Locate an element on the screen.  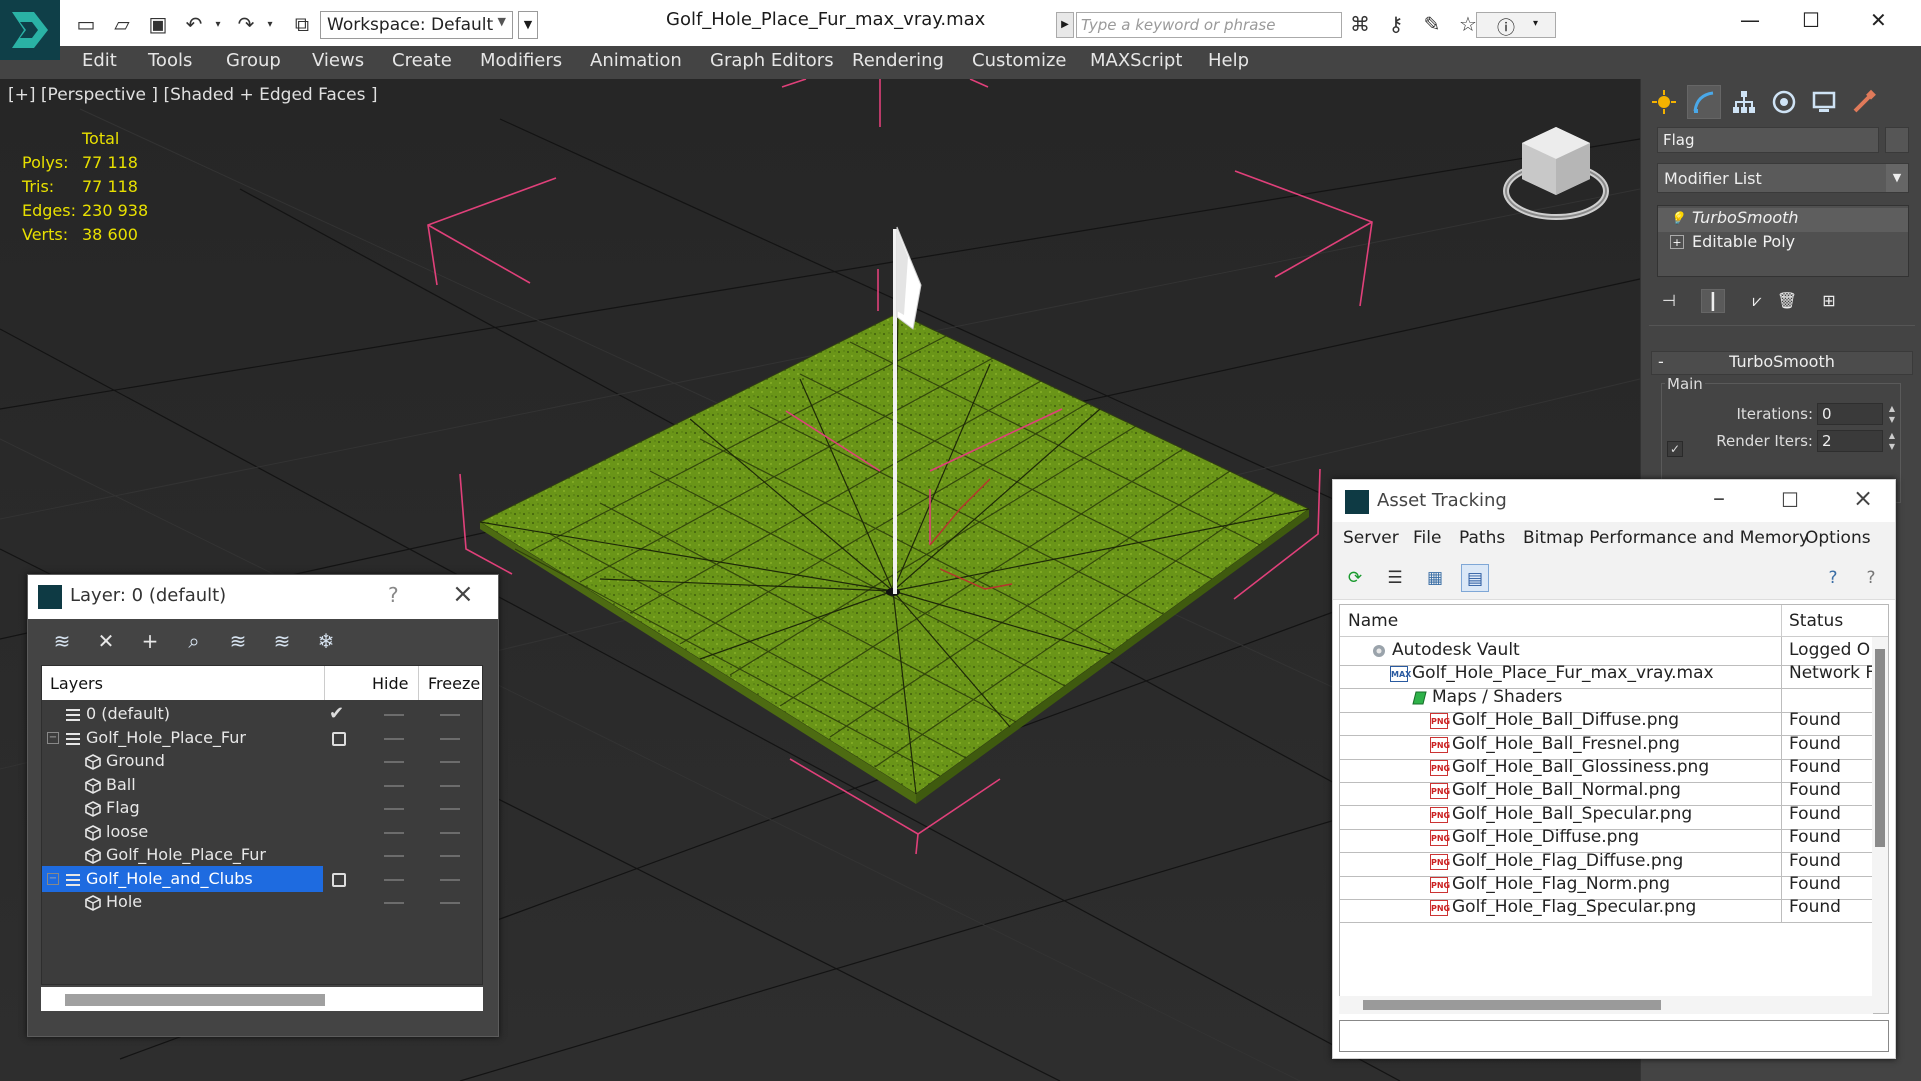
freeze-all-layers-icon: ❄ is located at coordinates (326, 641).